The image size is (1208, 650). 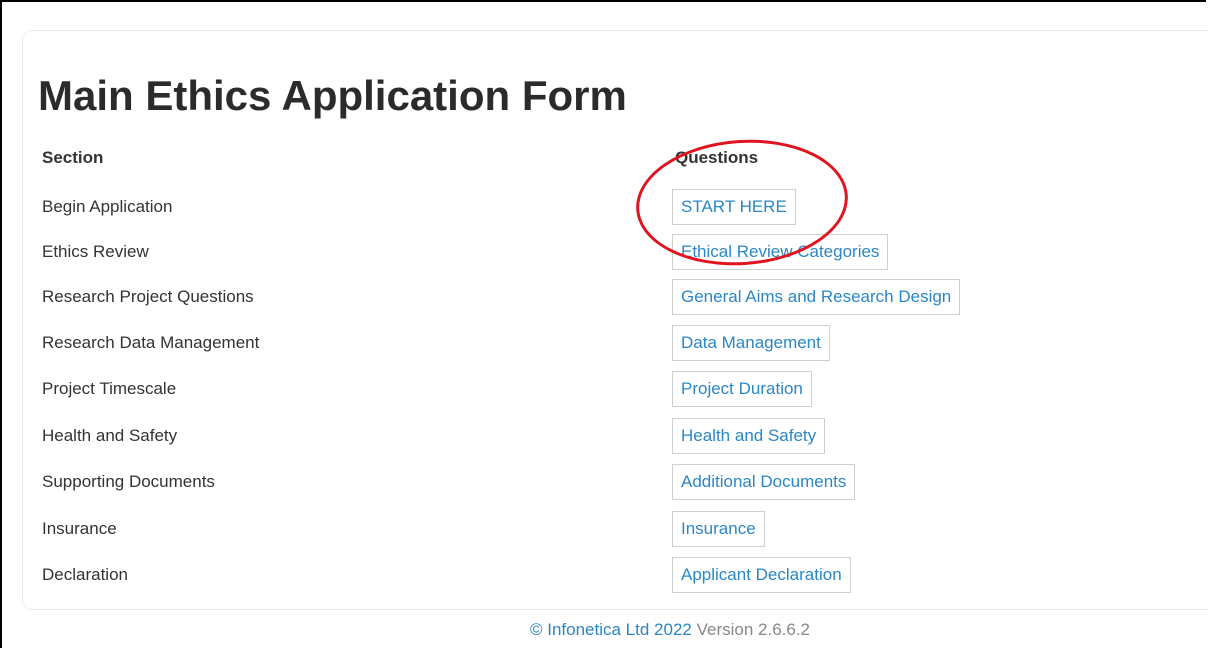 What do you see at coordinates (604, 389) in the screenshot?
I see `table-row: Project Timescale Project Duration` at bounding box center [604, 389].